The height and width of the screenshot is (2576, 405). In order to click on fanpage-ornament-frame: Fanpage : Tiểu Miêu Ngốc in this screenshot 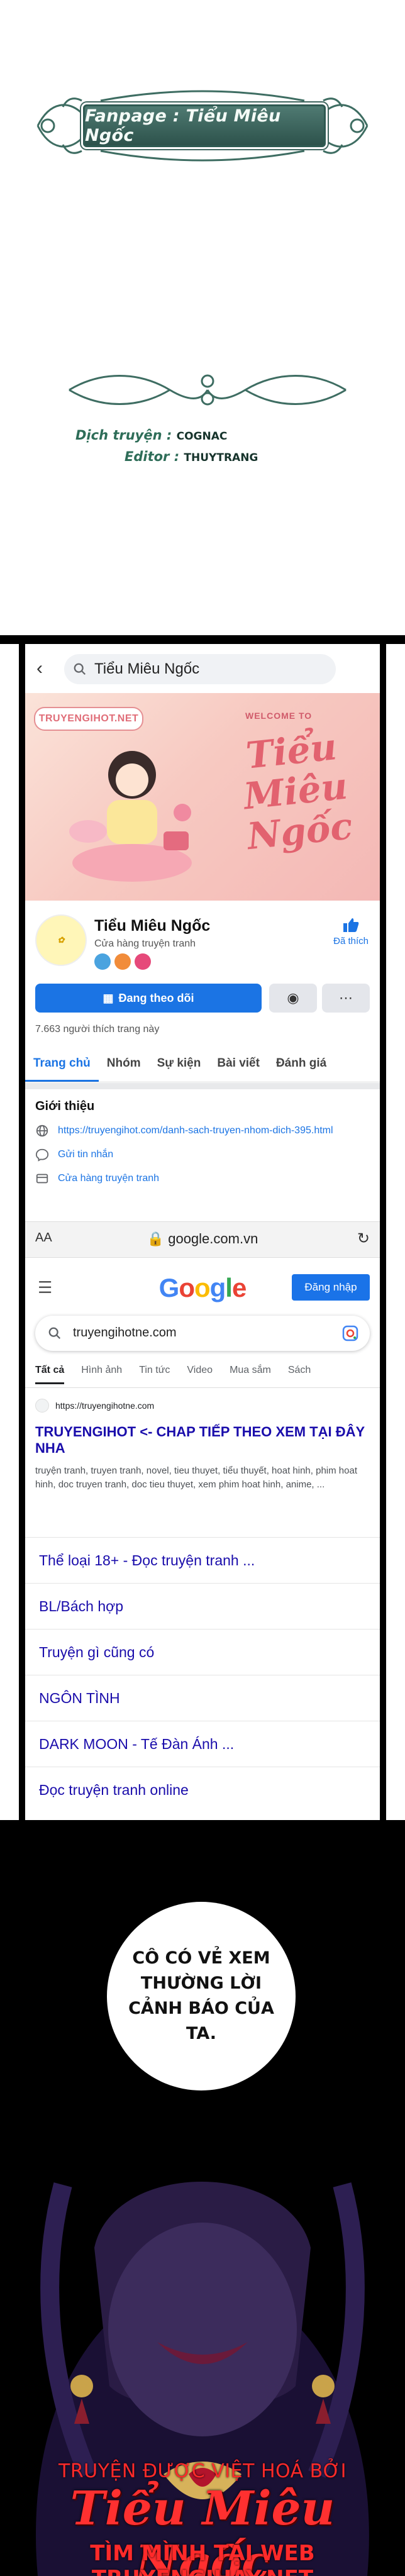, I will do `click(203, 125)`.